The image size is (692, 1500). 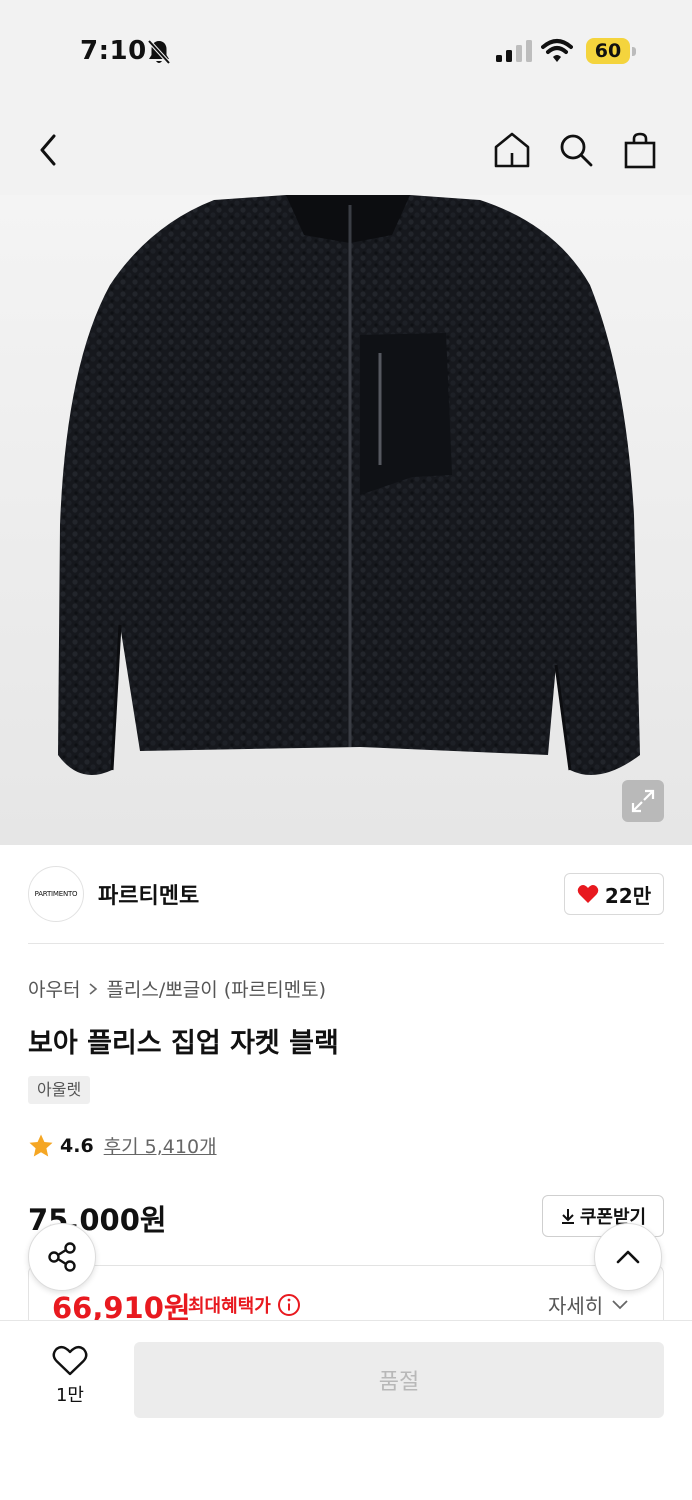 What do you see at coordinates (70, 1360) in the screenshot?
I see `heart-outline-icon` at bounding box center [70, 1360].